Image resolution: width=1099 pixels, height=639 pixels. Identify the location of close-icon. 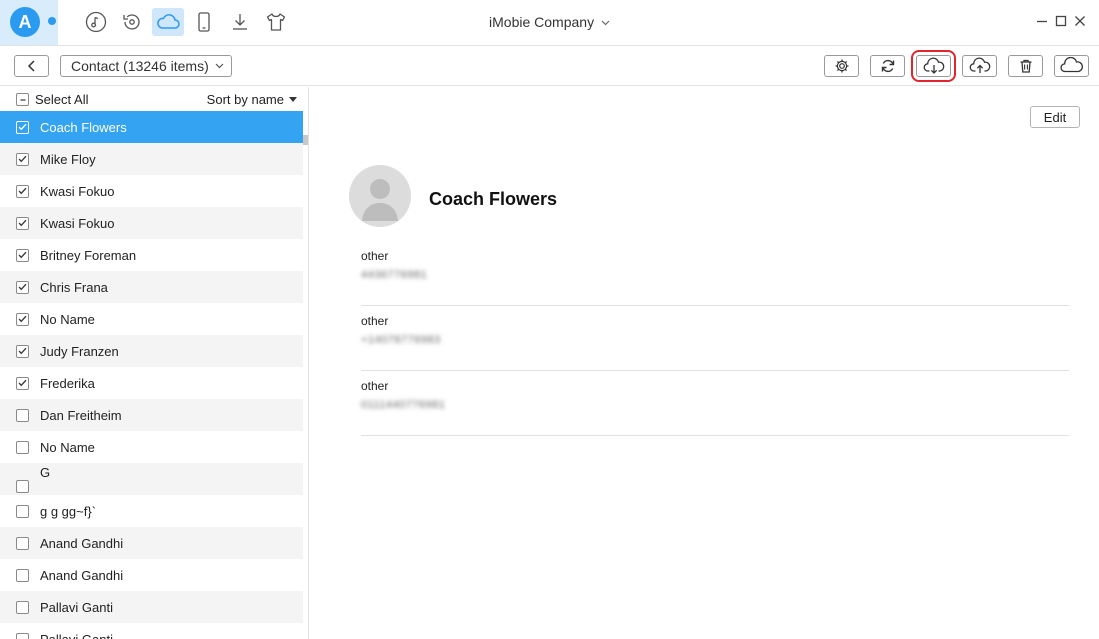
(1080, 21).